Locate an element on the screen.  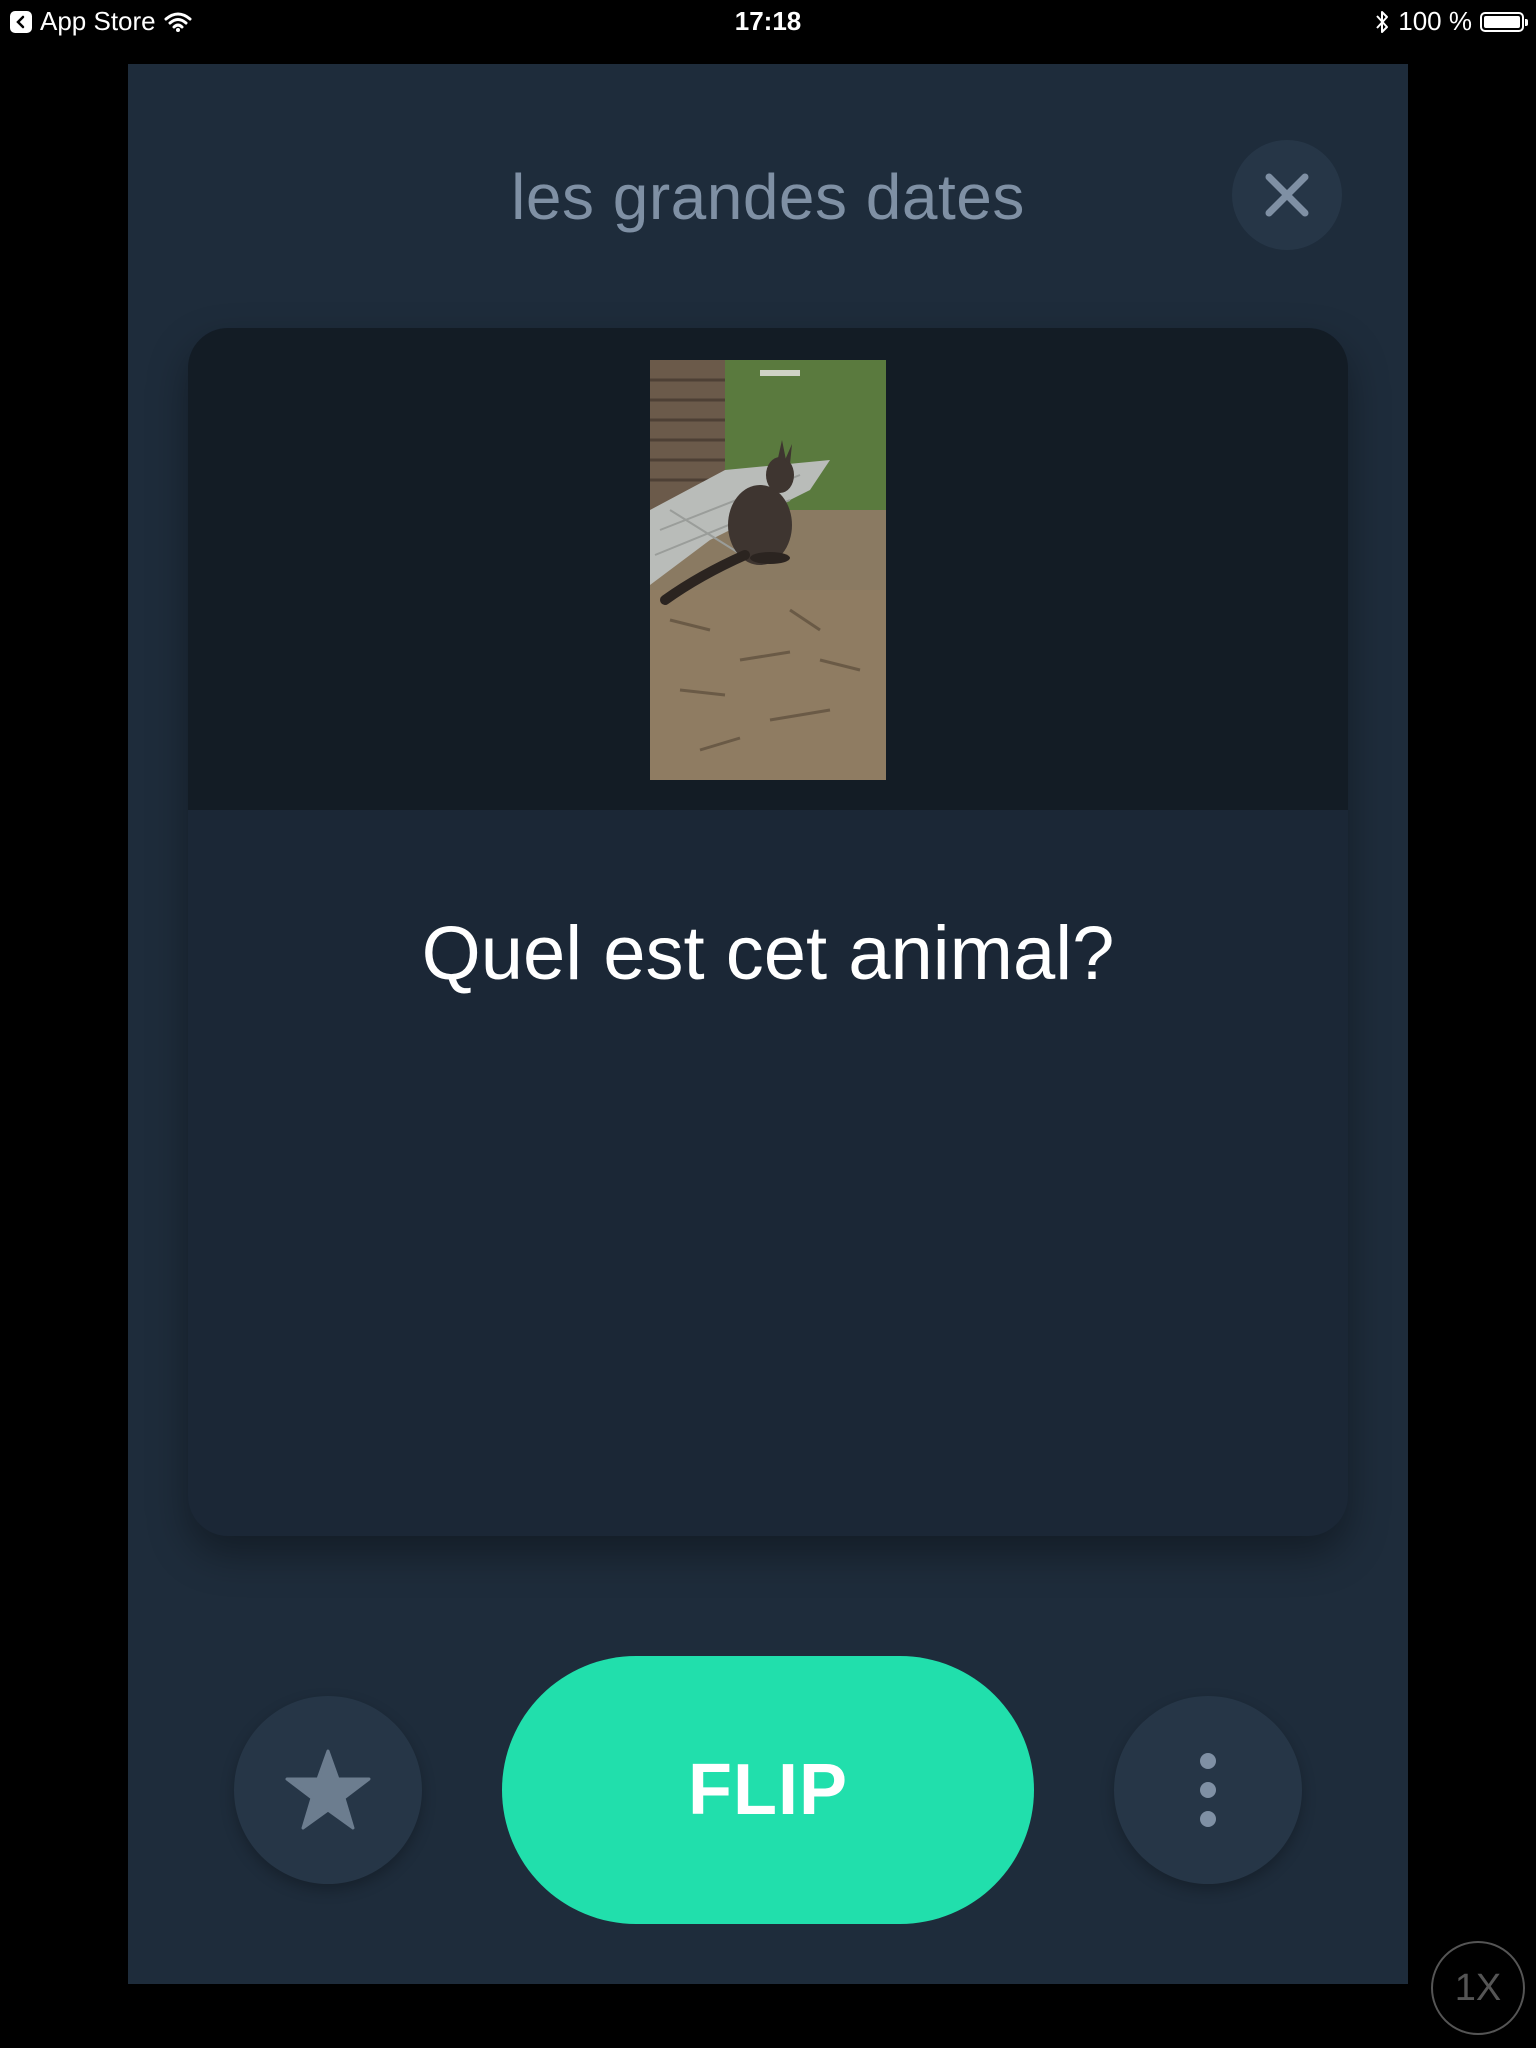
close-button is located at coordinates (1287, 195).